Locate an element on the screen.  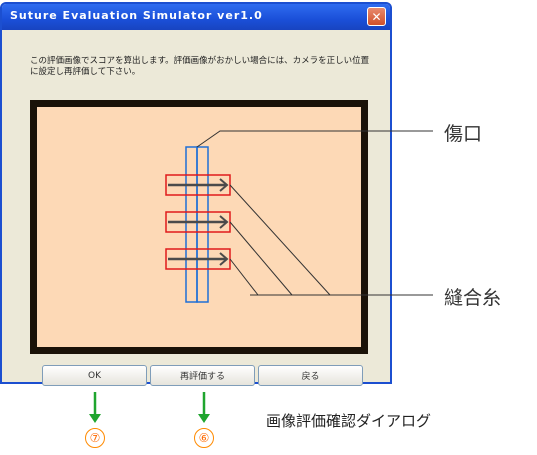
wound-label: 傷口 is located at coordinates (463, 134).